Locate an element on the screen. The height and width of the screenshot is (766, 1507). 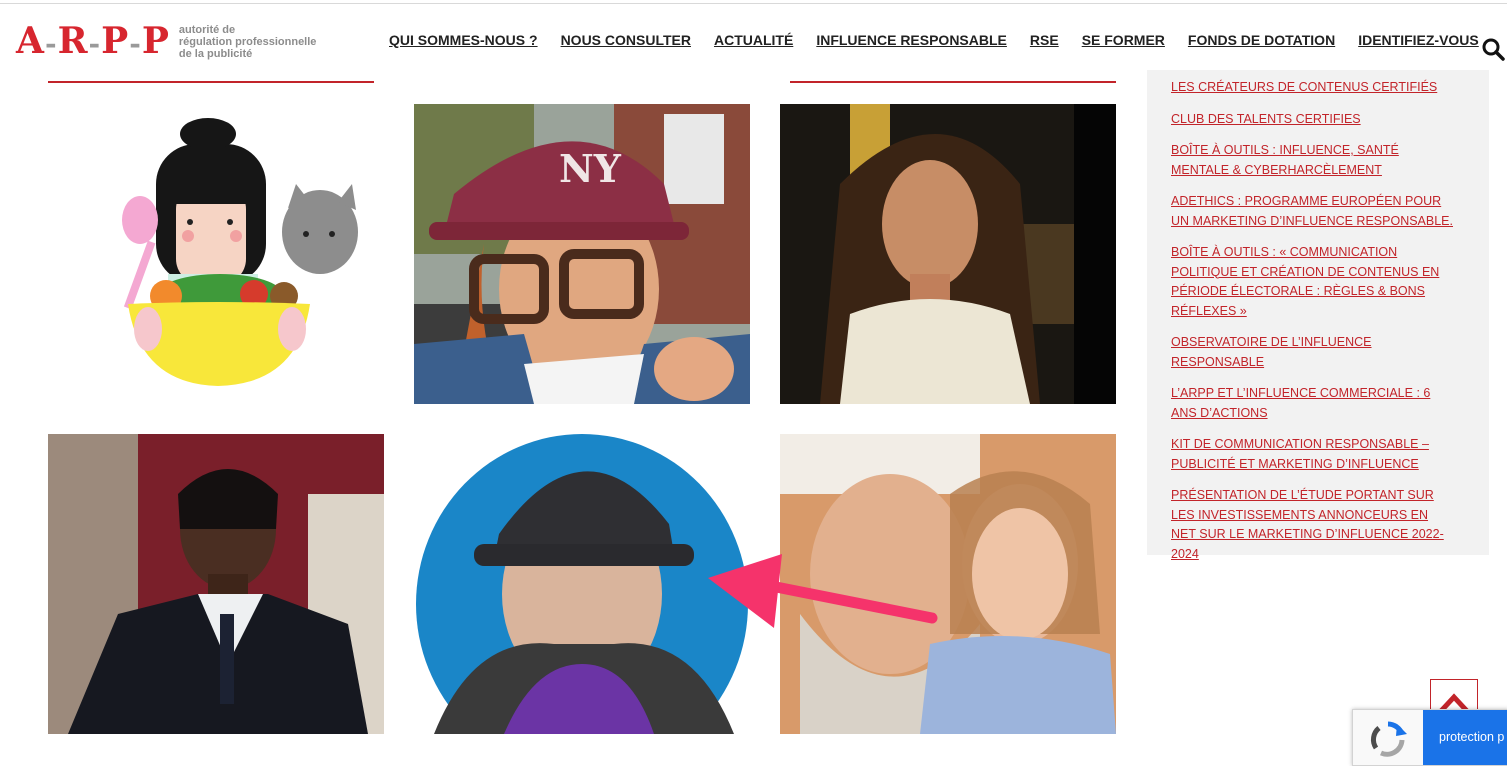
creator-image-night-portrait is located at coordinates (948, 254).